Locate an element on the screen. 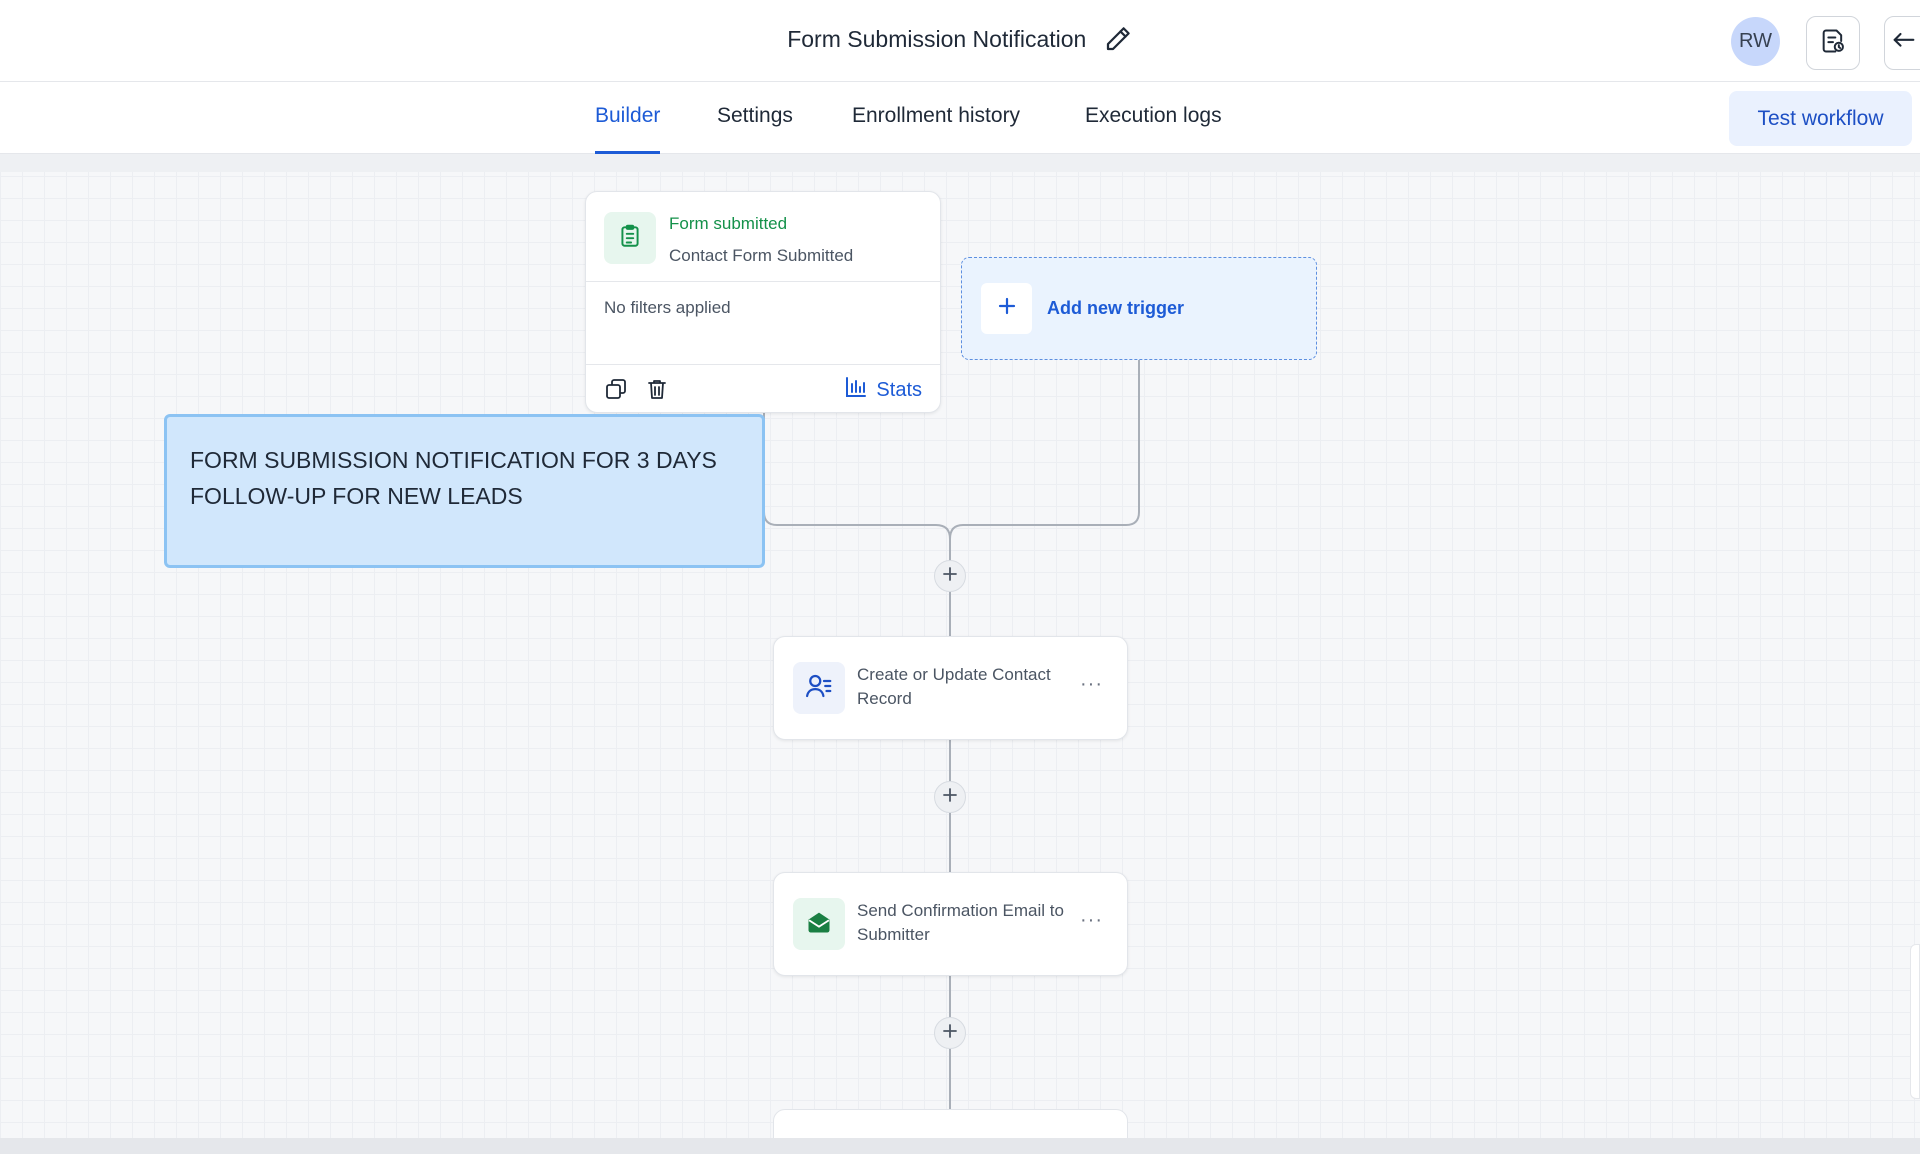  action-label: Send Confirmation Email to Submitter is located at coordinates (960, 922).